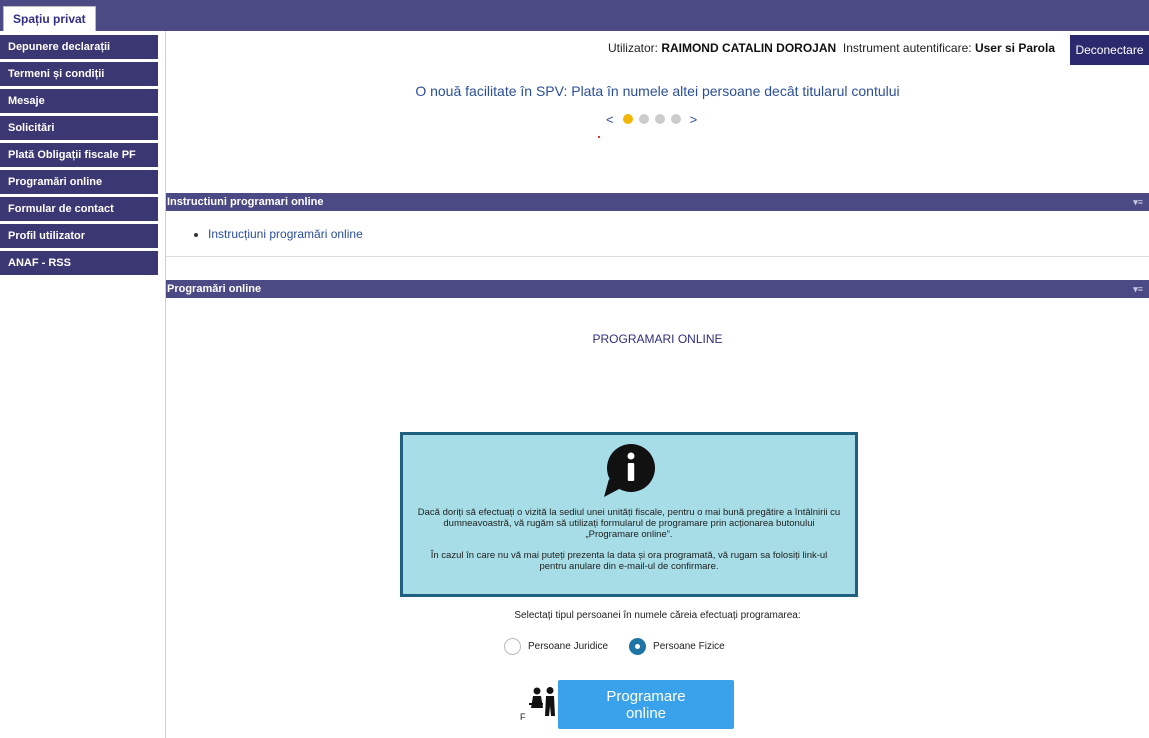 The image size is (1149, 738). Describe the element at coordinates (79, 47) in the screenshot. I see `sidebar-item-depunere-declaratii: Depunere declarații` at that location.